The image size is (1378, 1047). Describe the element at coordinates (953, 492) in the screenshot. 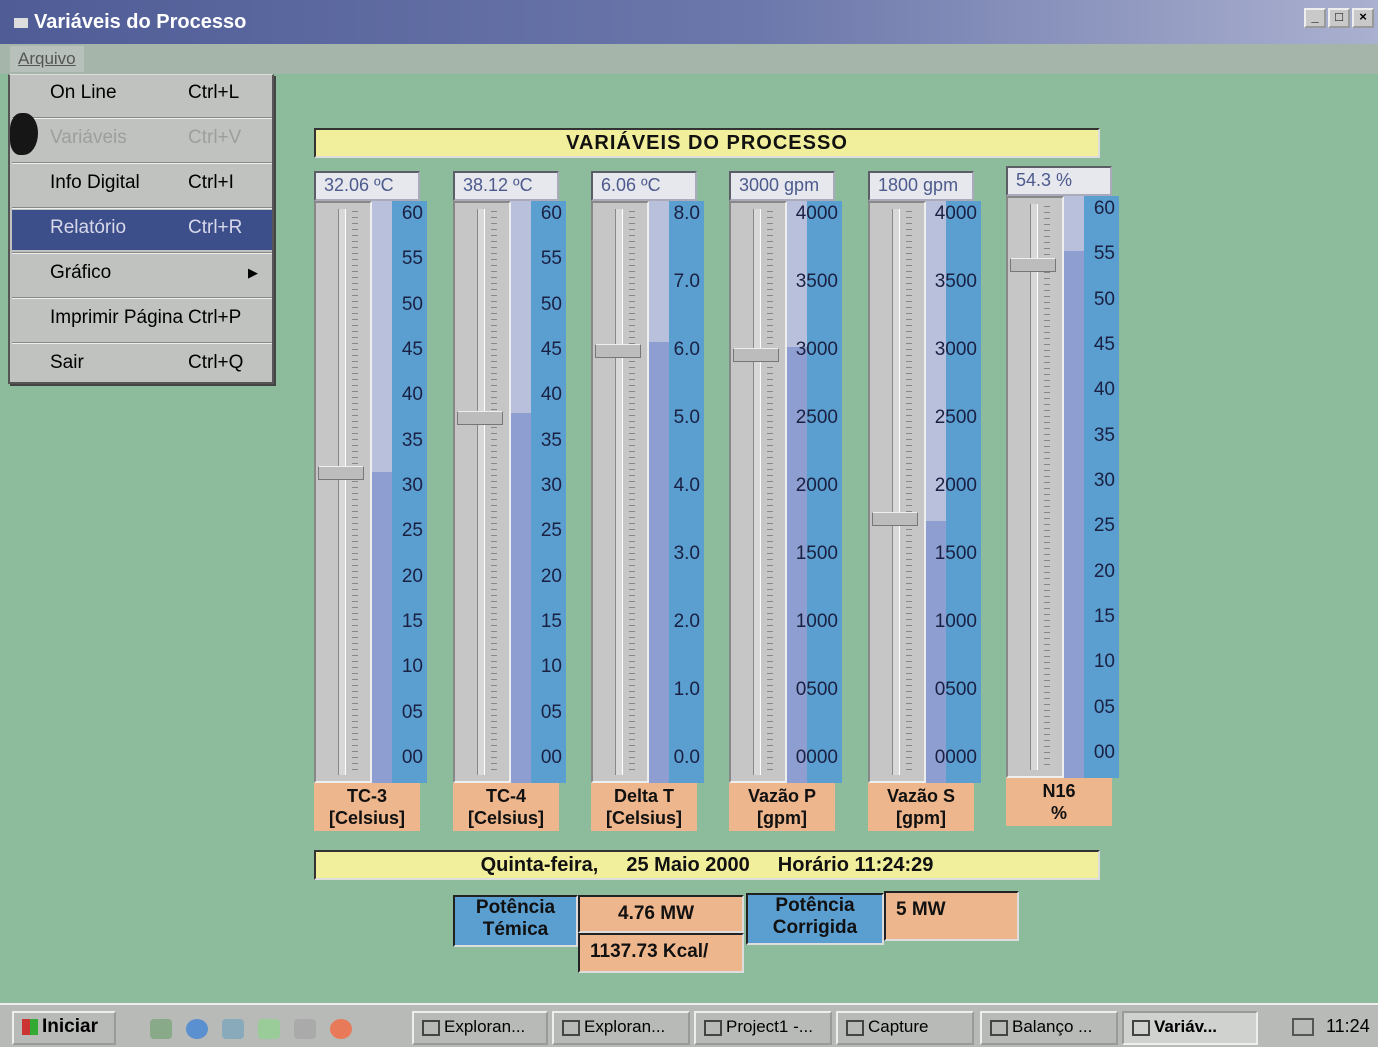

I see `gauge-scale: 4000 3500 3000 2500 2000 1500 1000 0500 0000` at that location.